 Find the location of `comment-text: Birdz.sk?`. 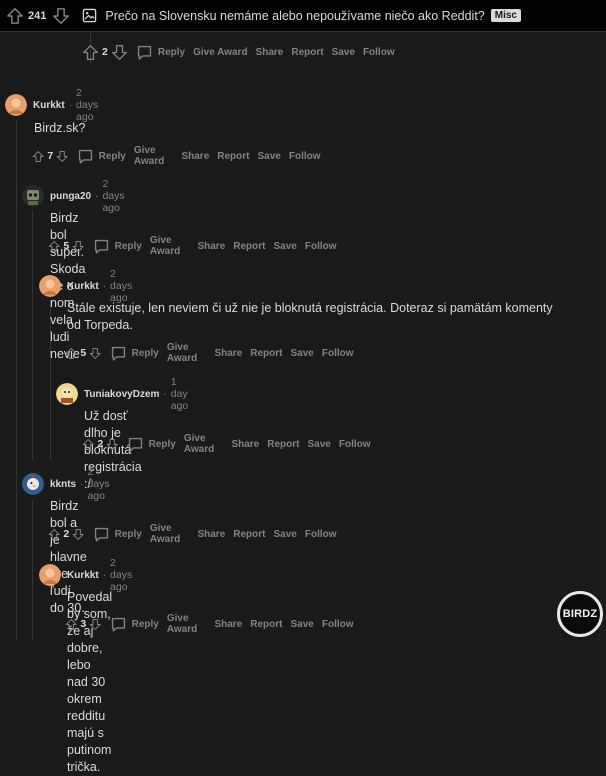

comment-text: Birdz.sk? is located at coordinates (60, 128).